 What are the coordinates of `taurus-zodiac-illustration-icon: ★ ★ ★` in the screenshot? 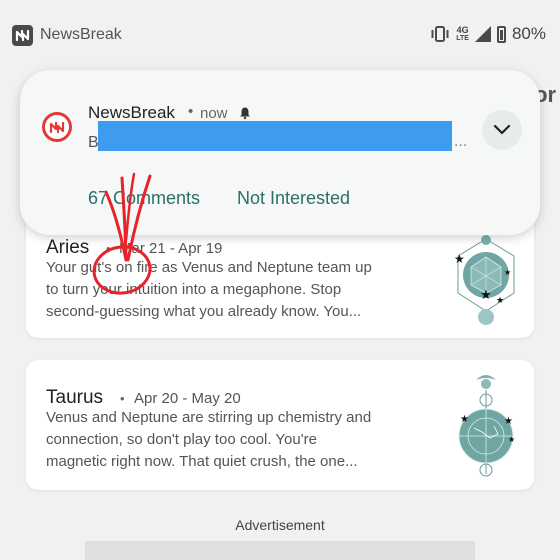 It's located at (486, 426).